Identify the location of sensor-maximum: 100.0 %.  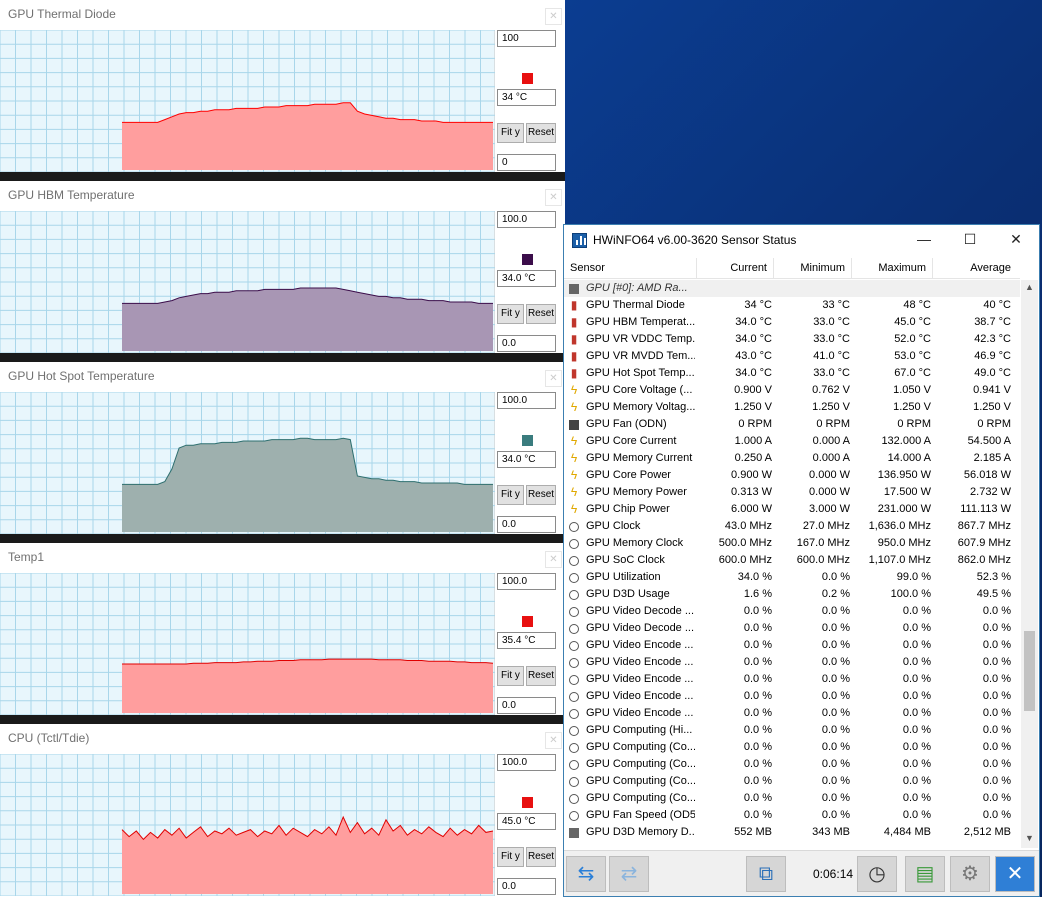
(910, 594).